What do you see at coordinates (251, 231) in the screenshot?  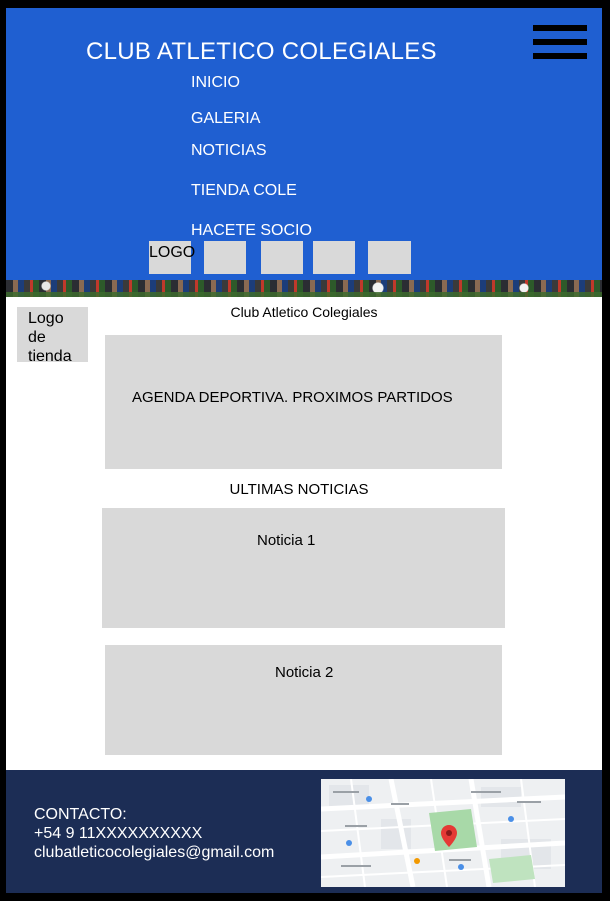 I see `nav-item-hacete-socio: HACETE SOCIO` at bounding box center [251, 231].